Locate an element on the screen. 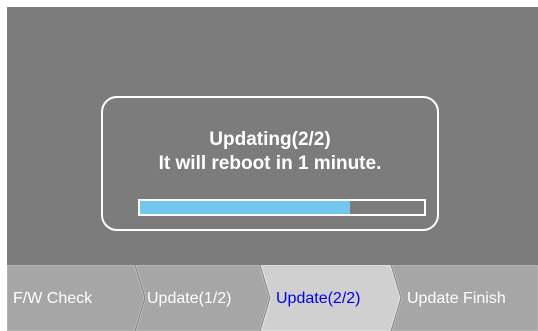  progress-bar is located at coordinates (282, 207).